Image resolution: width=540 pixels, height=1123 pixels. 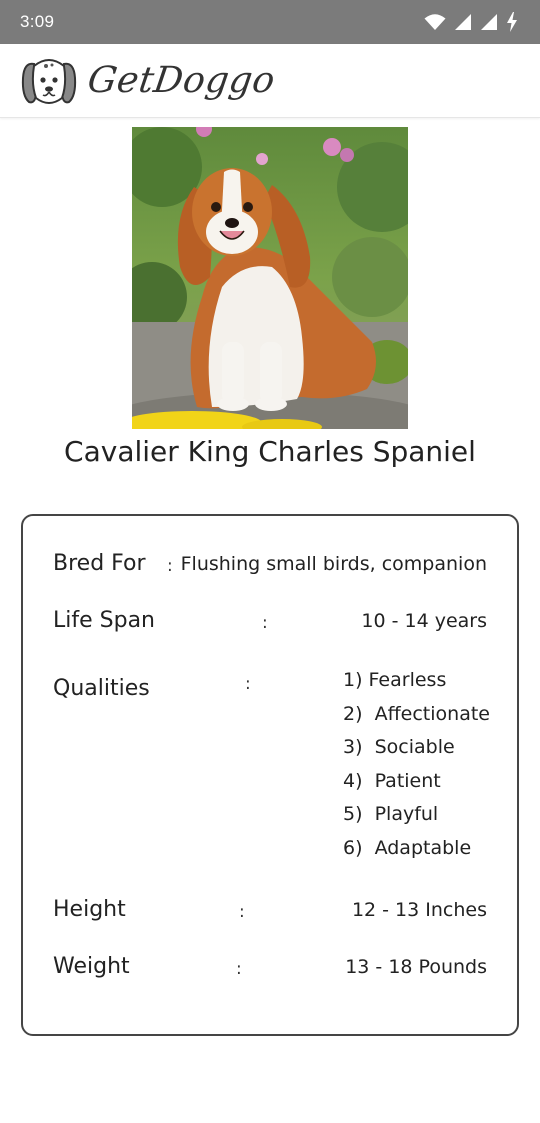 What do you see at coordinates (37, 21) in the screenshot?
I see `status-time: 3:09` at bounding box center [37, 21].